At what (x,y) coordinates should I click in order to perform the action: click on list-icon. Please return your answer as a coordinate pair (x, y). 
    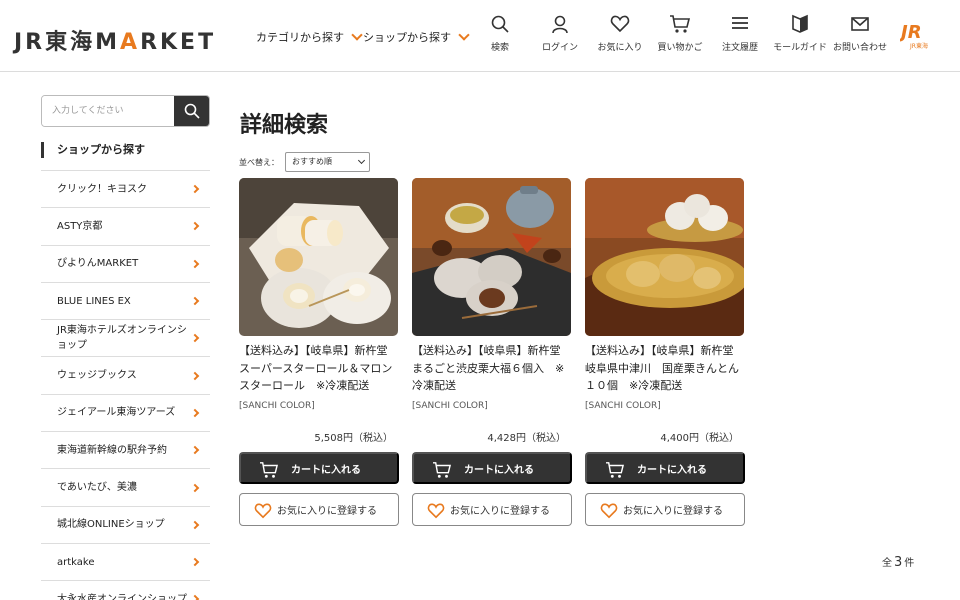
    Looking at the image, I should click on (740, 23).